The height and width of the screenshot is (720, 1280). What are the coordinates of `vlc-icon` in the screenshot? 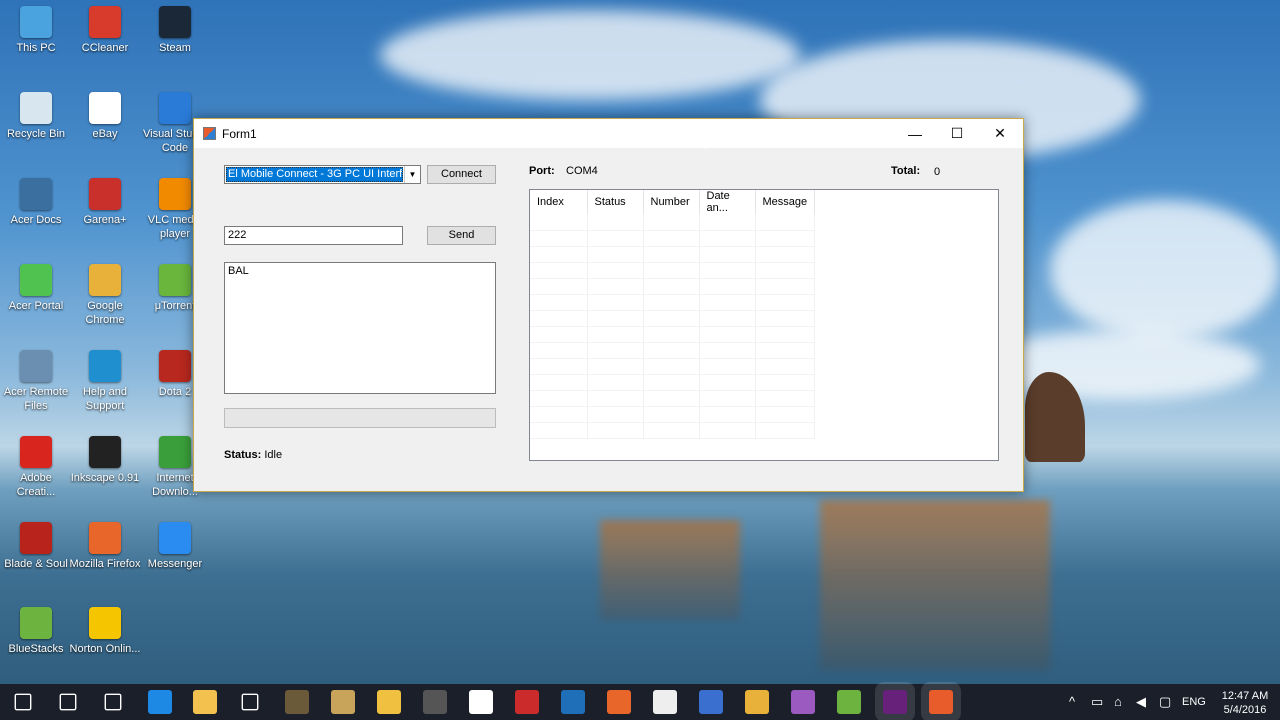 It's located at (175, 194).